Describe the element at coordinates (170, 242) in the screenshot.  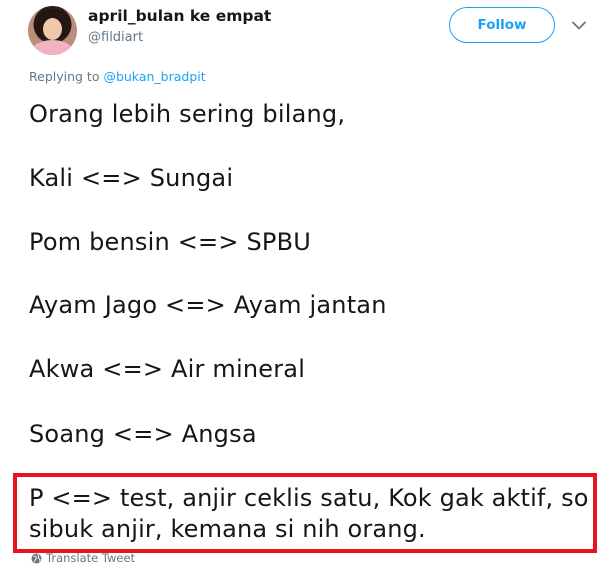
I see `tweet-text-line: Pom bensin <=> SPBU` at that location.